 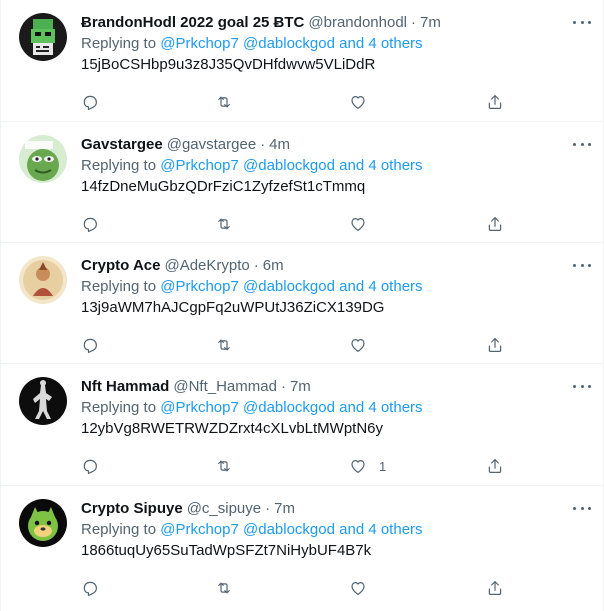 What do you see at coordinates (367, 466) in the screenshot?
I see `like-button: 1` at bounding box center [367, 466].